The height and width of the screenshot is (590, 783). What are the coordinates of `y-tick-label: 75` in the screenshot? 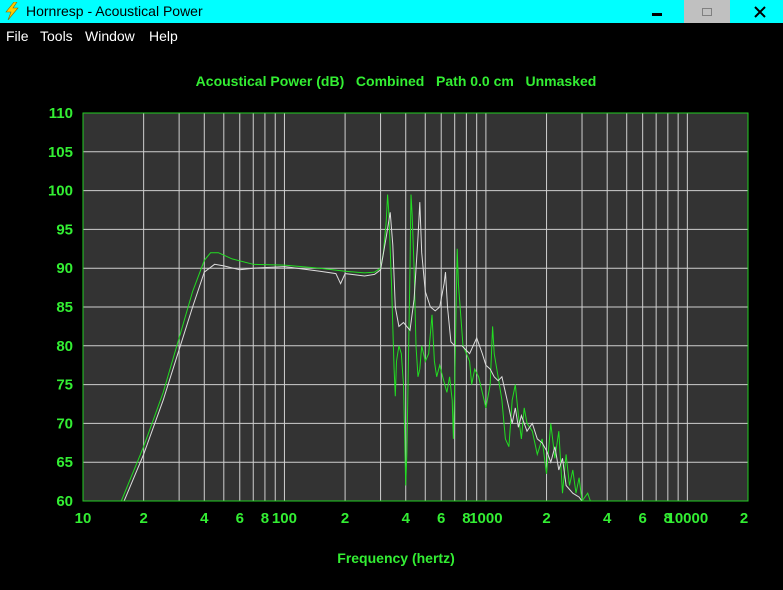 It's located at (64, 385).